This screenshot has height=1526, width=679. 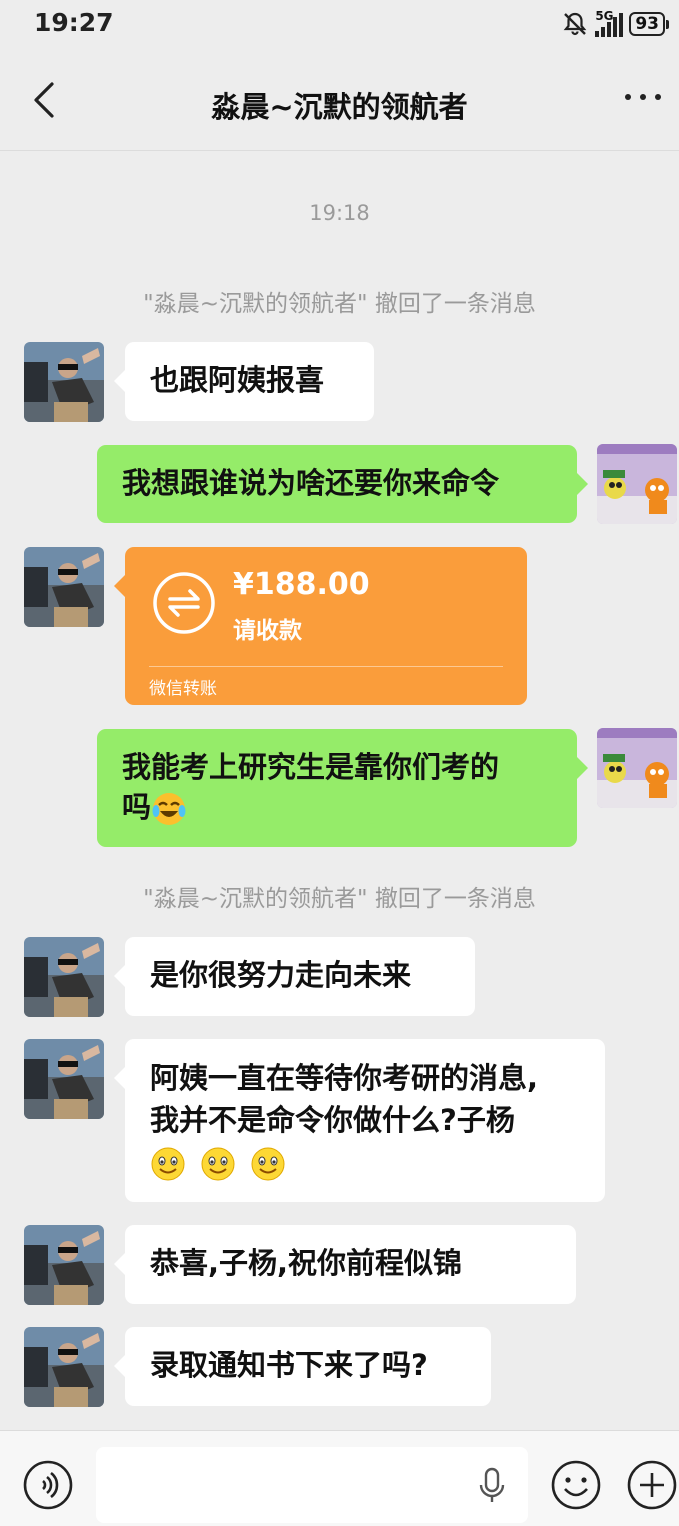 What do you see at coordinates (604, 16) in the screenshot?
I see `network-type: 5G` at bounding box center [604, 16].